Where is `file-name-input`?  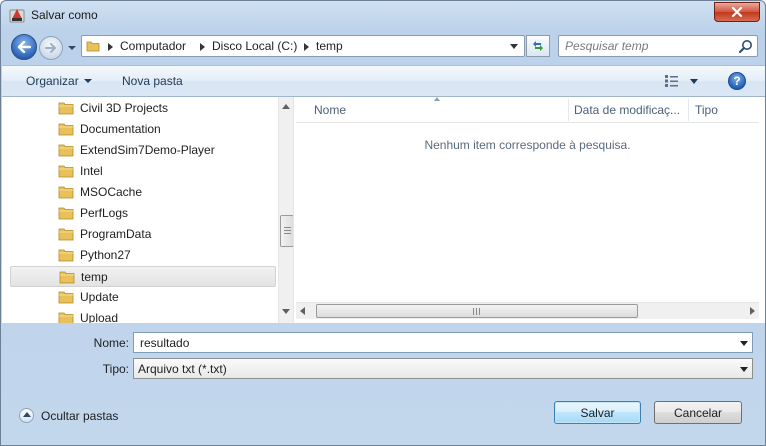 file-name-input is located at coordinates (433, 342).